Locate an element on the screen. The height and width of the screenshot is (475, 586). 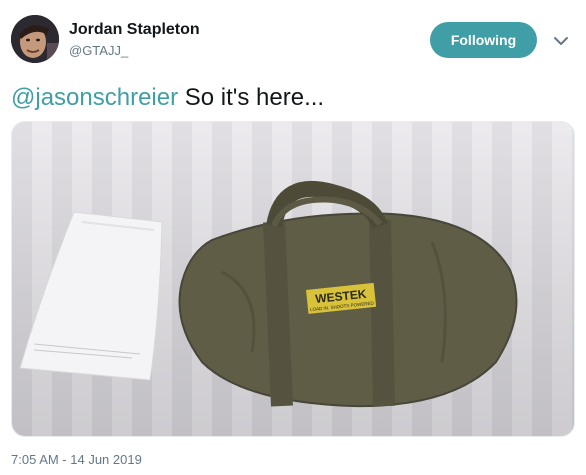
following-button: Following is located at coordinates (483, 40).